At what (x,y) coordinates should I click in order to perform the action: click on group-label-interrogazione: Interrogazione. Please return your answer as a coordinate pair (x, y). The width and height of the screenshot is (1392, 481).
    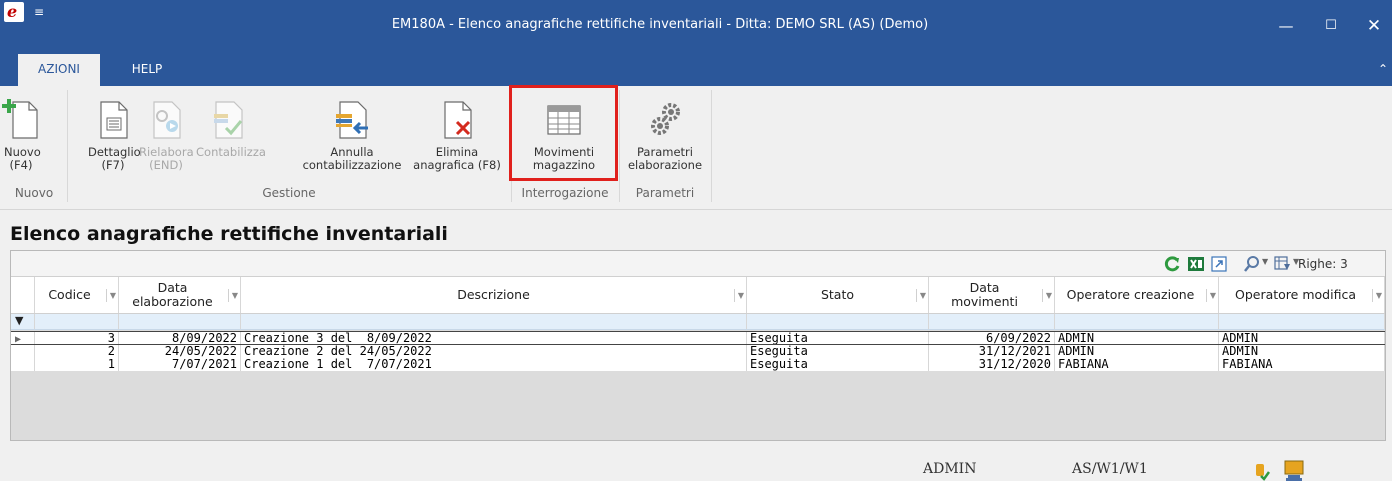
    Looking at the image, I should click on (565, 193).